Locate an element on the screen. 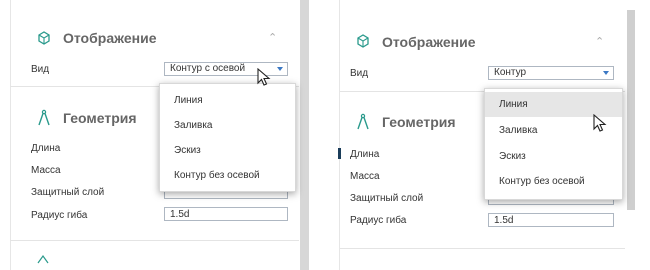 Image resolution: width=650 pixels, height=270 pixels. dropdown-option-fill: Заливка is located at coordinates (227, 125).